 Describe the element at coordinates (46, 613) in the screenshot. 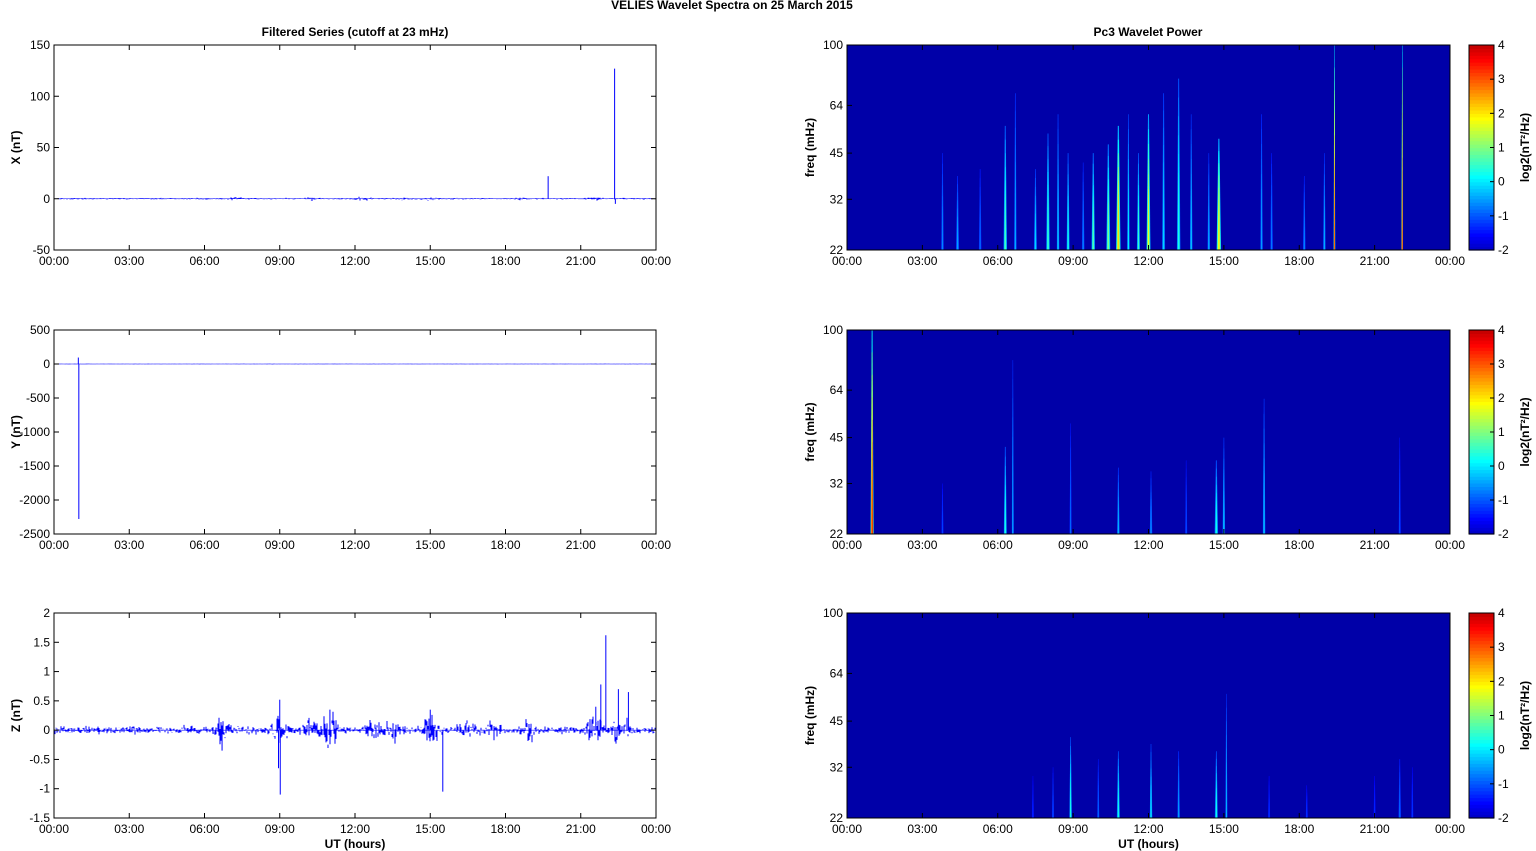

I see `series-z-ytick-label: 2` at that location.